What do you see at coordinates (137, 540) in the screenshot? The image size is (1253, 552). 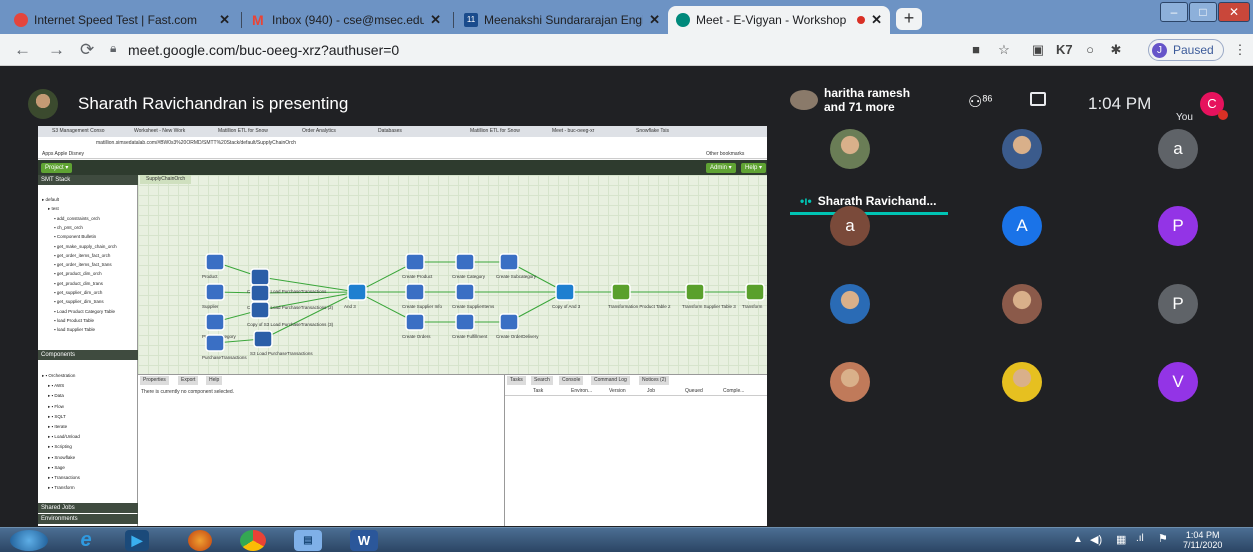 I see `media-player-icon: ▶` at bounding box center [137, 540].